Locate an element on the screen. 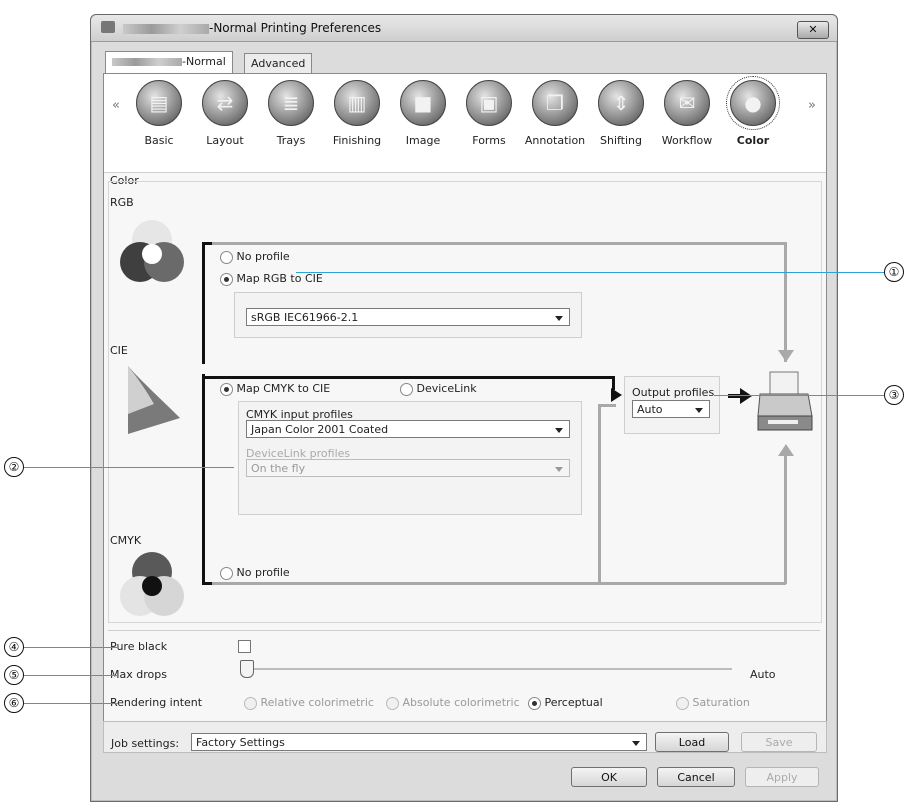 The image size is (907, 802). tab-normal: -Normal is located at coordinates (169, 63).